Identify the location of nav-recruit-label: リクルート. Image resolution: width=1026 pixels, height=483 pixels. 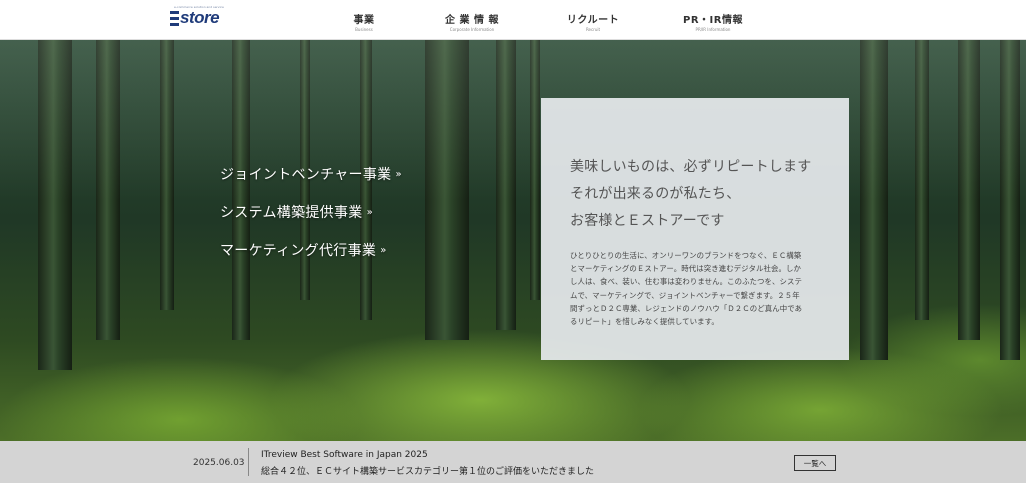
(593, 20).